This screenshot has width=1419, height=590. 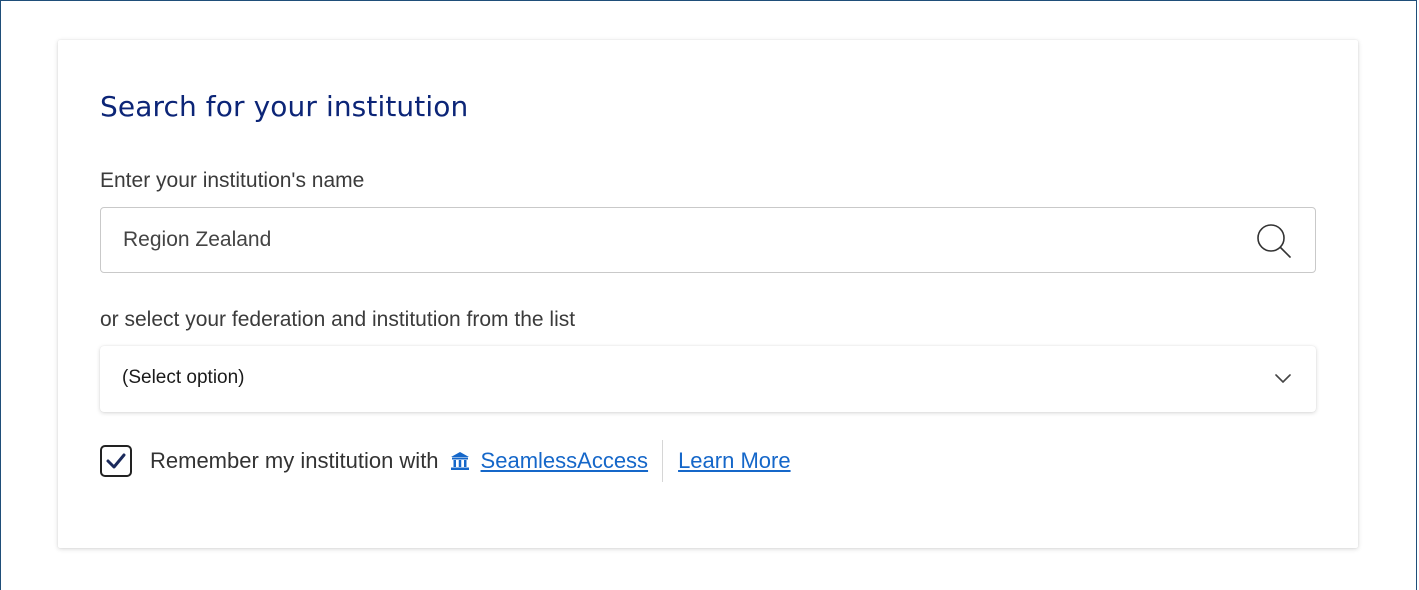 What do you see at coordinates (734, 461) in the screenshot?
I see `learn-more-link: Learn More` at bounding box center [734, 461].